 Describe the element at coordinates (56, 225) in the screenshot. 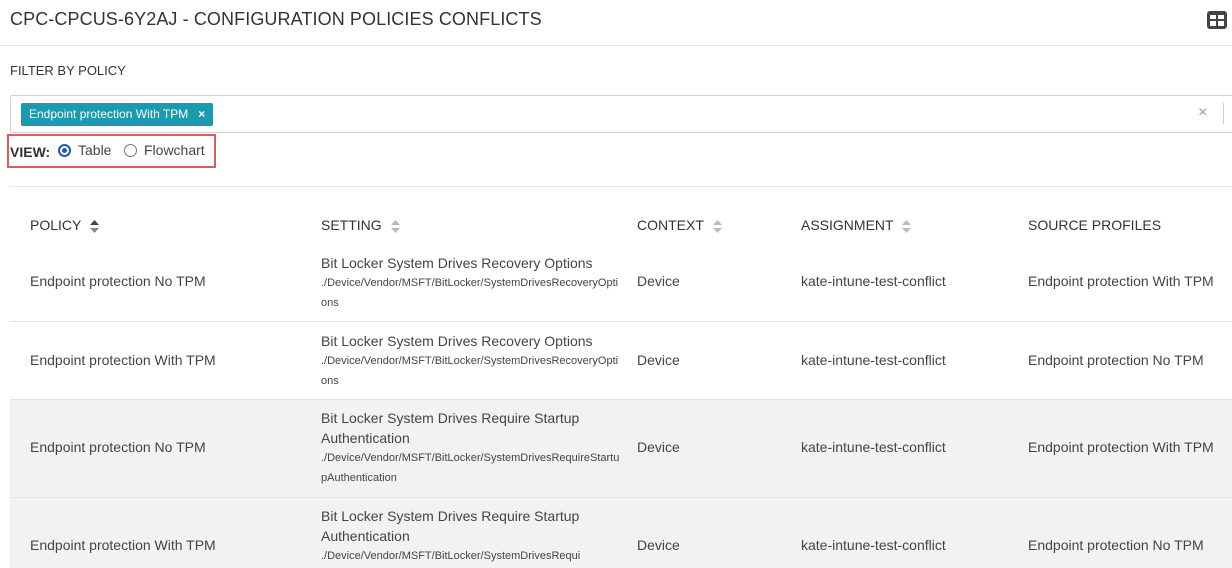

I see `column-header-label: POLICY` at that location.